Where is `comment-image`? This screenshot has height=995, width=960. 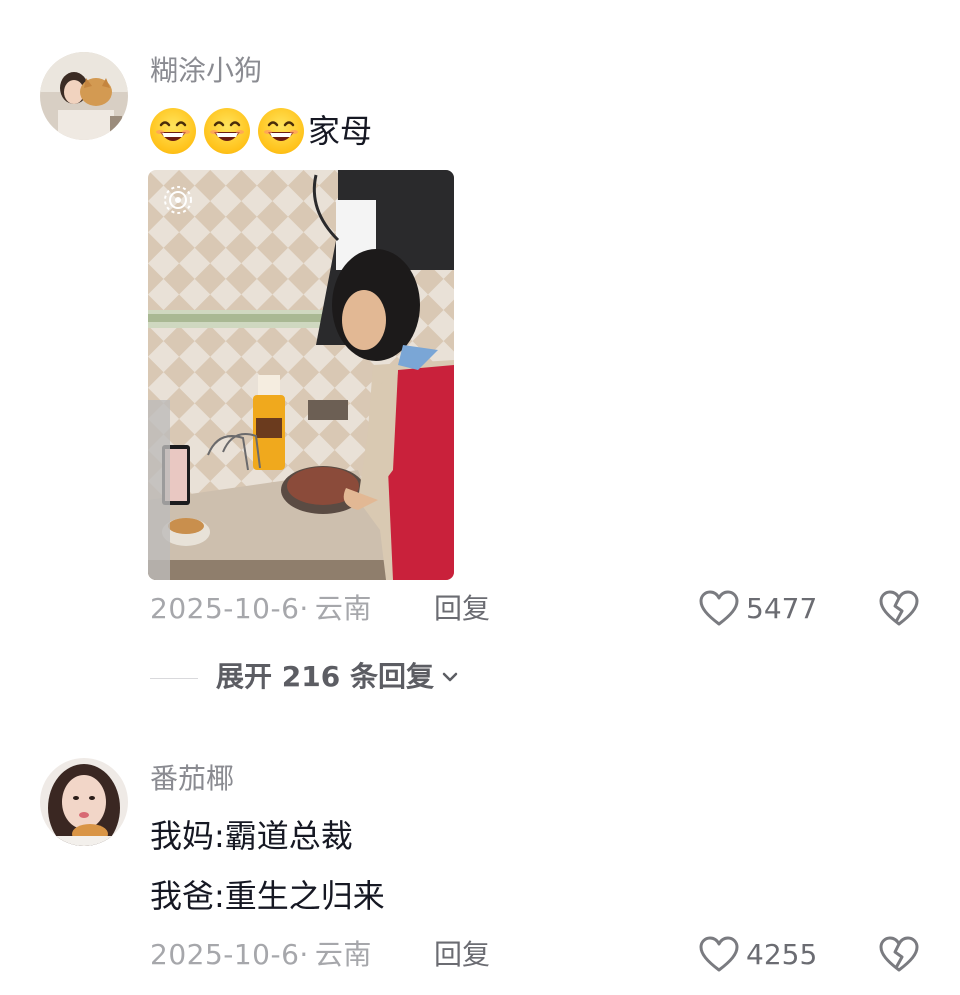 comment-image is located at coordinates (301, 375).